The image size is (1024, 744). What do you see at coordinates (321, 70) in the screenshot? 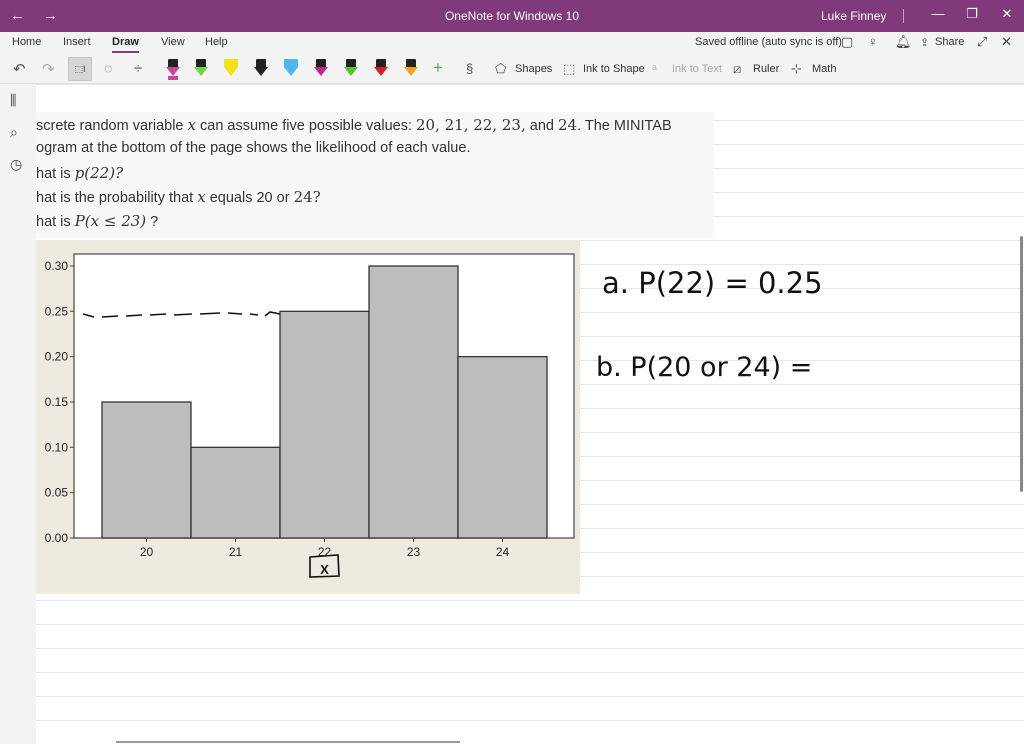
I see `pen-magenta-icon` at bounding box center [321, 70].